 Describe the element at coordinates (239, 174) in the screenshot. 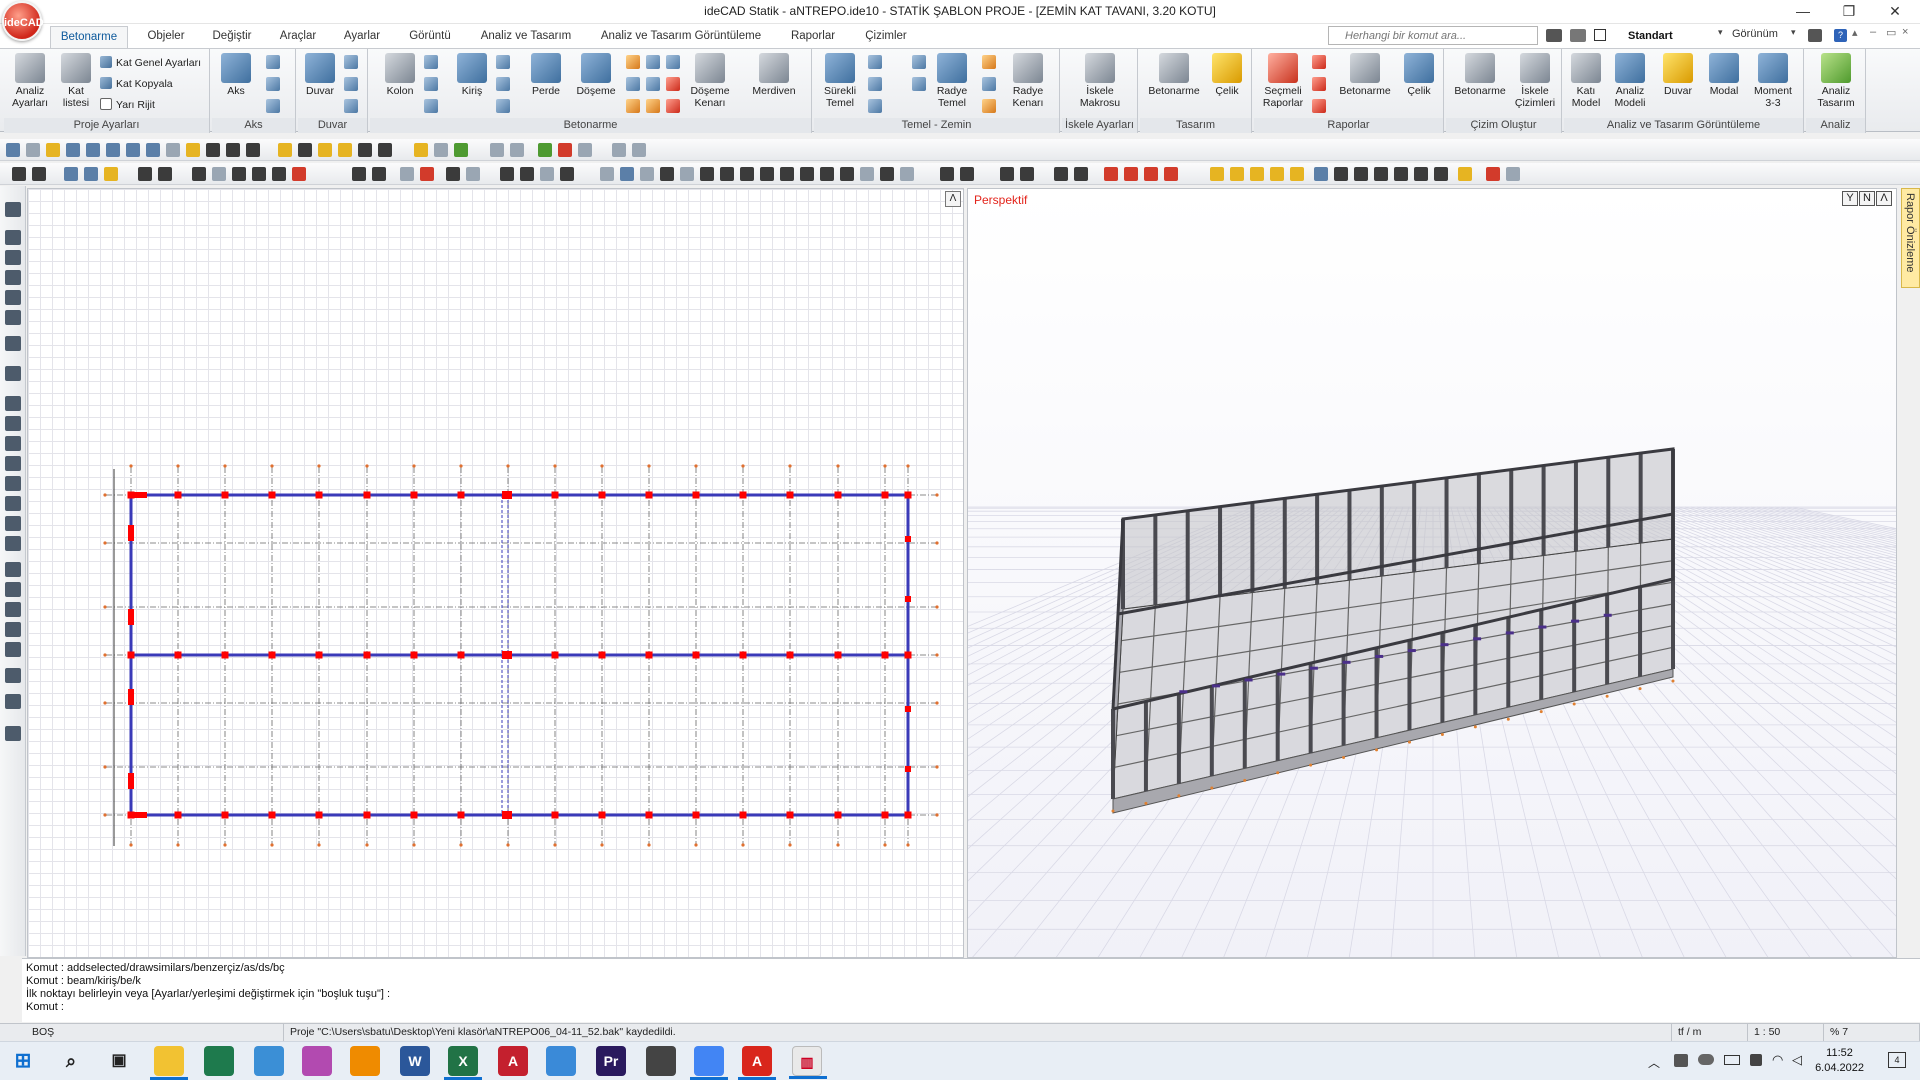

I see `rotate-icon` at that location.